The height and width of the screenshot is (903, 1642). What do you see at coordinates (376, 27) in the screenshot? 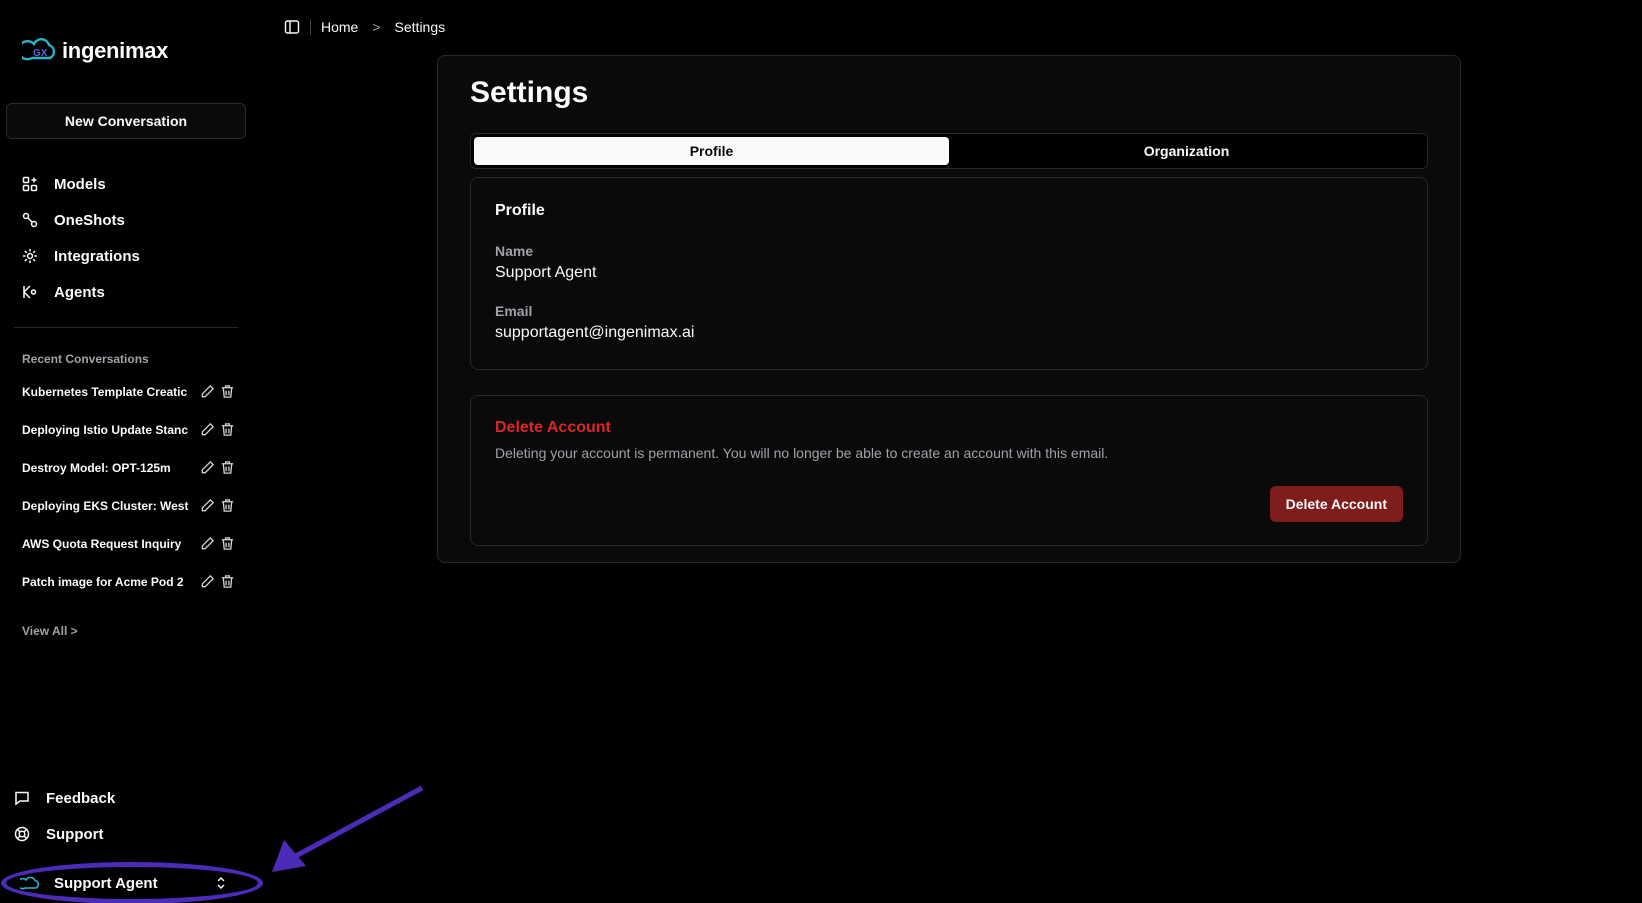
I see `chevron-right-icon: >` at bounding box center [376, 27].